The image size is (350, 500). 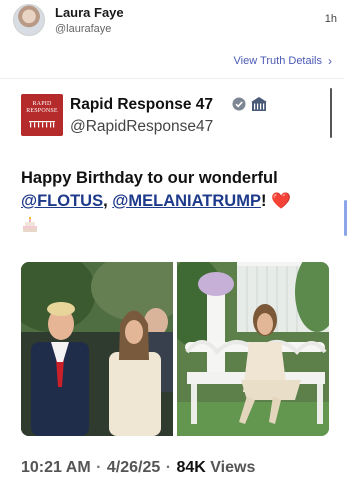 What do you see at coordinates (345, 218) in the screenshot?
I see `scrollbar-thumb` at bounding box center [345, 218].